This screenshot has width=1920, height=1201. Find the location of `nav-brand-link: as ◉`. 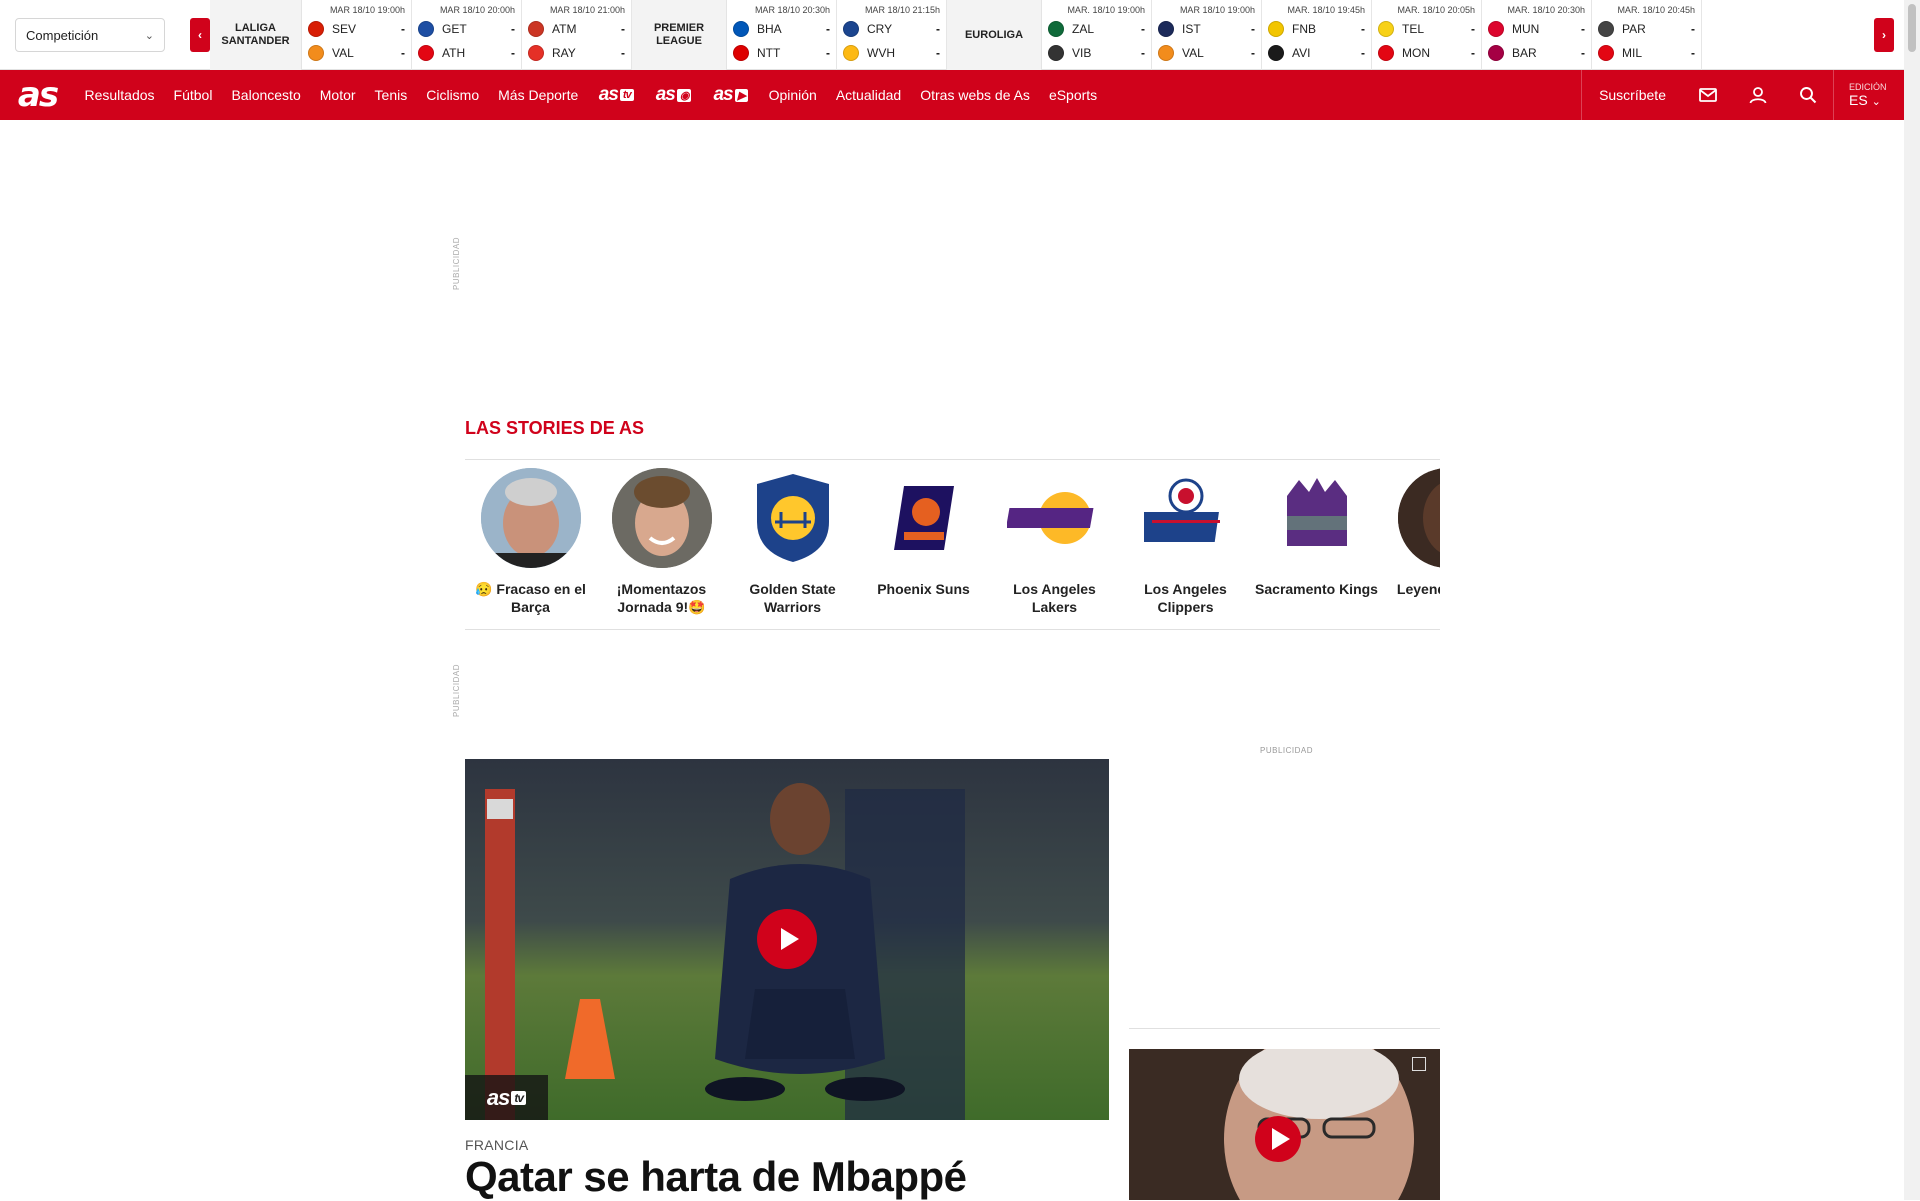

nav-brand-link: as ◉ is located at coordinates (674, 95).